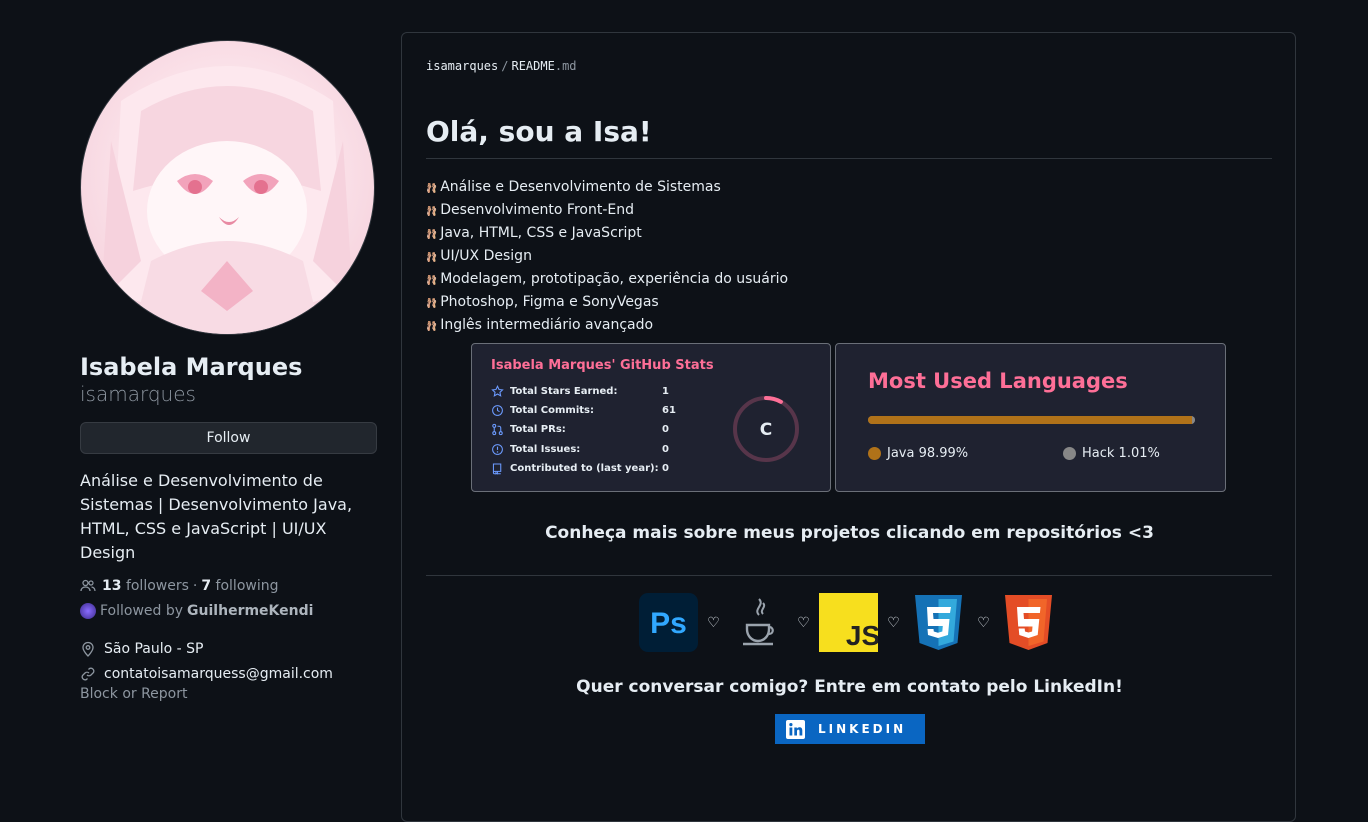 The image size is (1368, 822). I want to click on language-item-java: Java 98.99%, so click(918, 453).